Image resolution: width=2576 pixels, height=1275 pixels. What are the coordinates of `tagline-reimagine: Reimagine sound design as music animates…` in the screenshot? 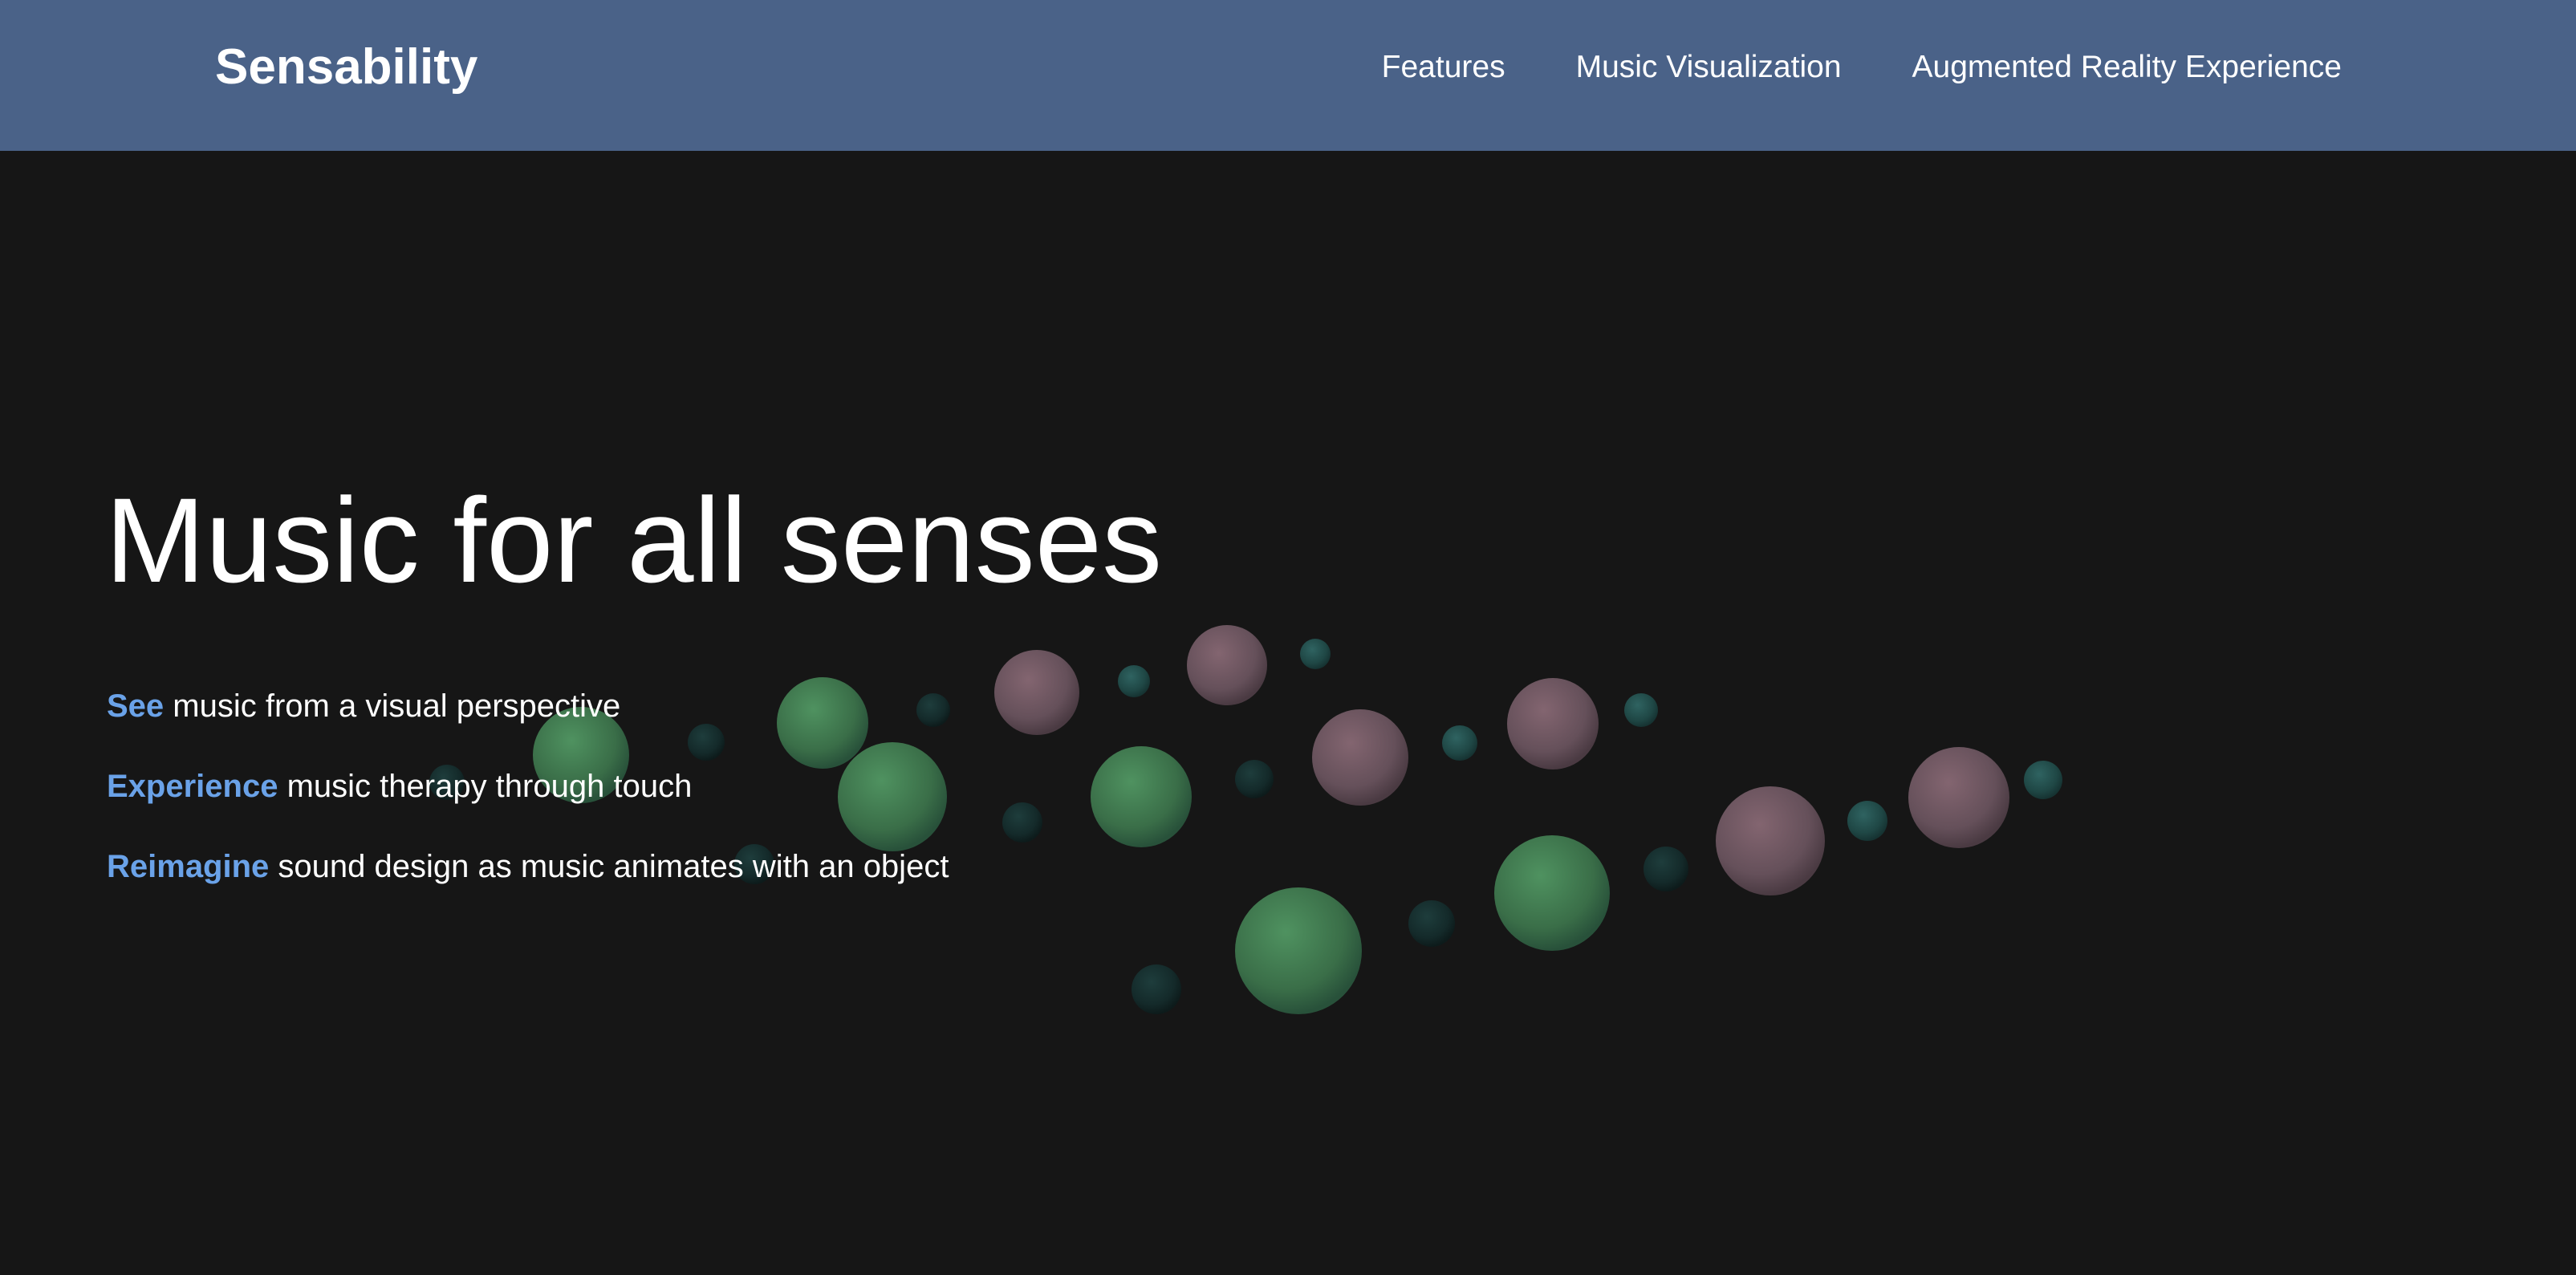 It's located at (528, 889).